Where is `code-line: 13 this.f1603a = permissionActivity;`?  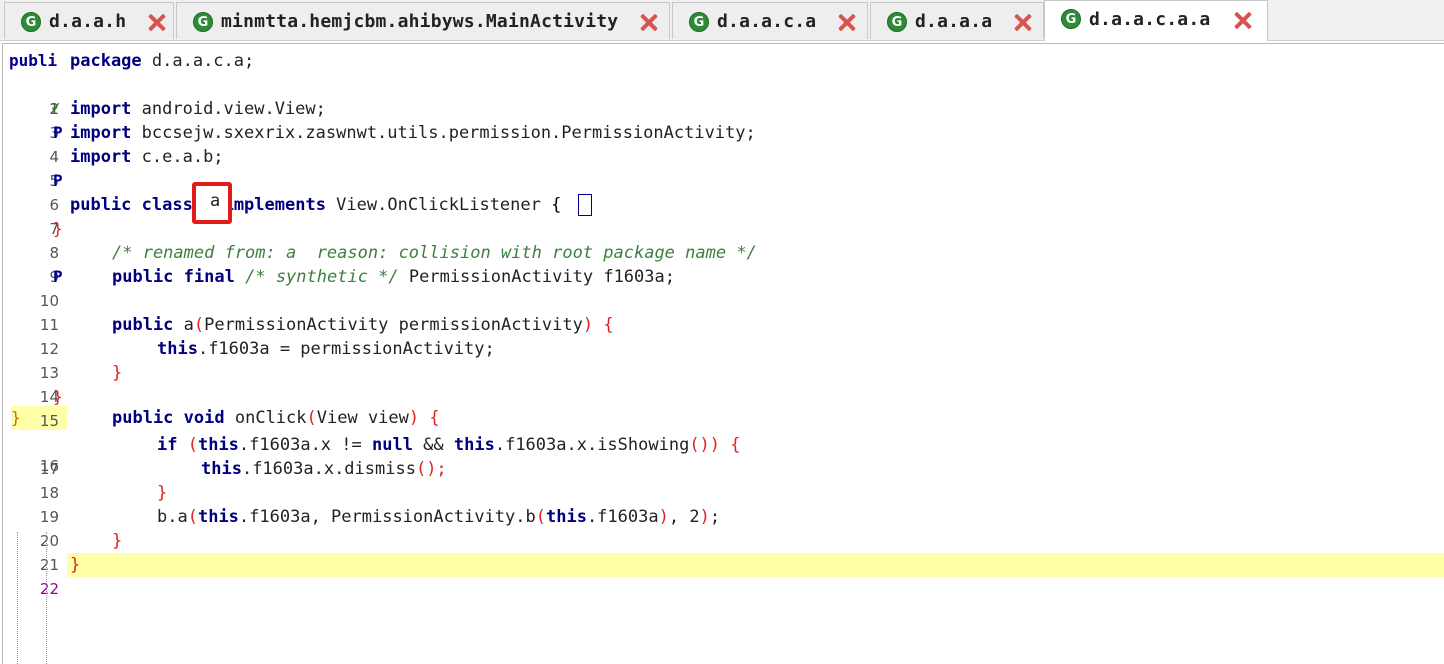 code-line: 13 this.f1603a = permissionActivity; is located at coordinates (723, 359).